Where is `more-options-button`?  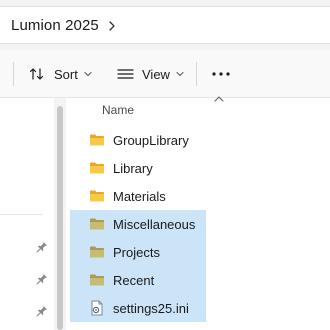 more-options-button is located at coordinates (221, 74).